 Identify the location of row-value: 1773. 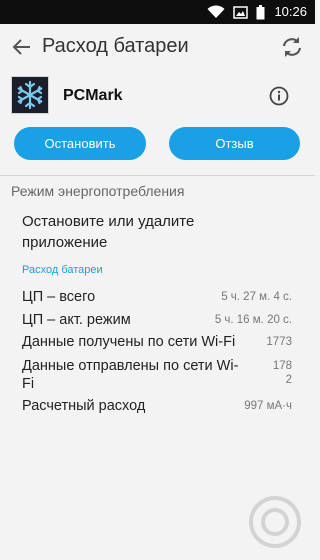
(279, 342).